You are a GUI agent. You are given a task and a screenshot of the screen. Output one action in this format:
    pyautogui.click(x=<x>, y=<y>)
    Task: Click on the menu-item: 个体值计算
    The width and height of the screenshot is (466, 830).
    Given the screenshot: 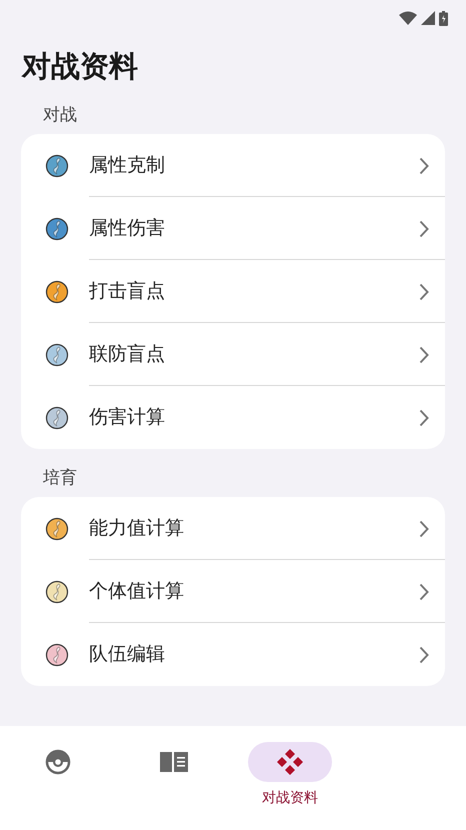 What is the action you would take?
    pyautogui.click(x=233, y=591)
    